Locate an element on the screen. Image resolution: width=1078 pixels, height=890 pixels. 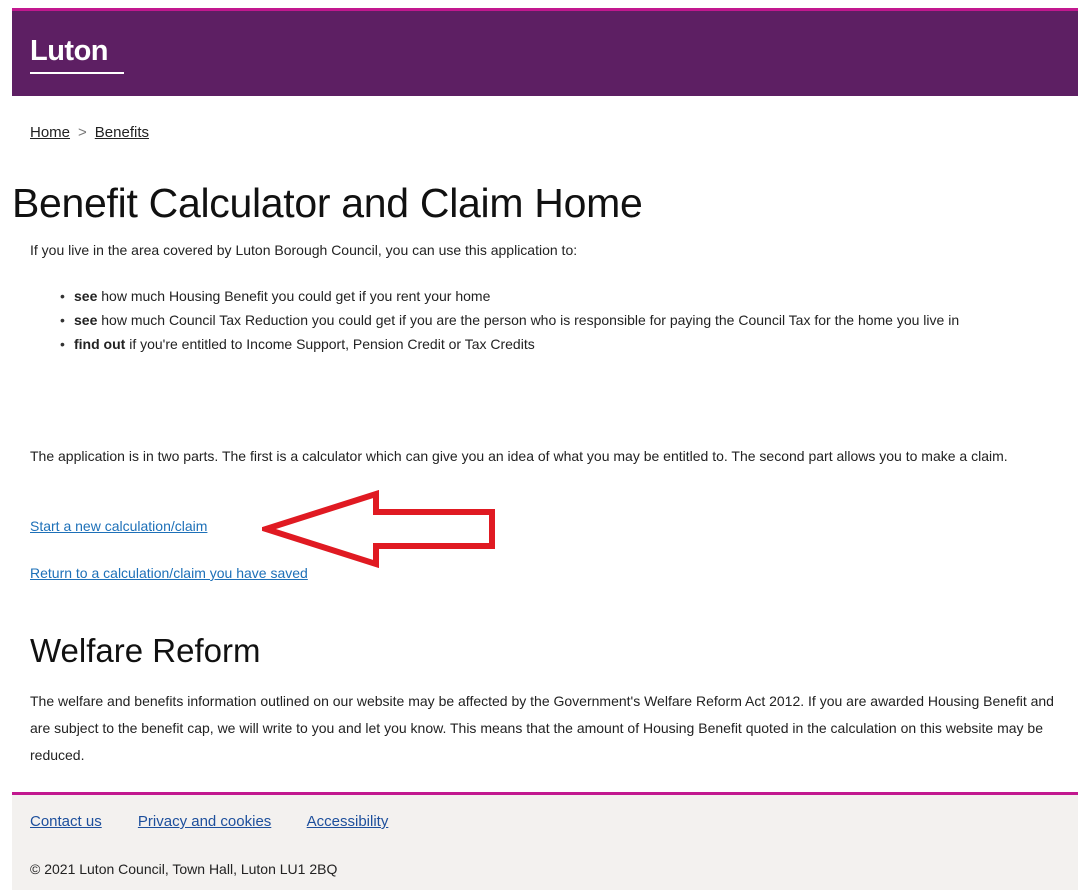
luton-logo: Luton is located at coordinates (69, 51).